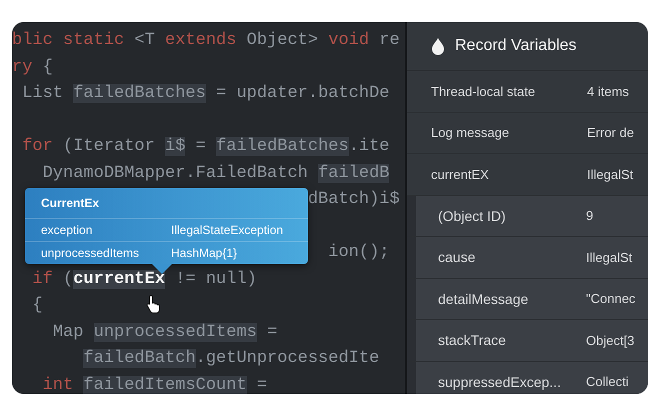  I want to click on code-text: (, so click(68, 279).